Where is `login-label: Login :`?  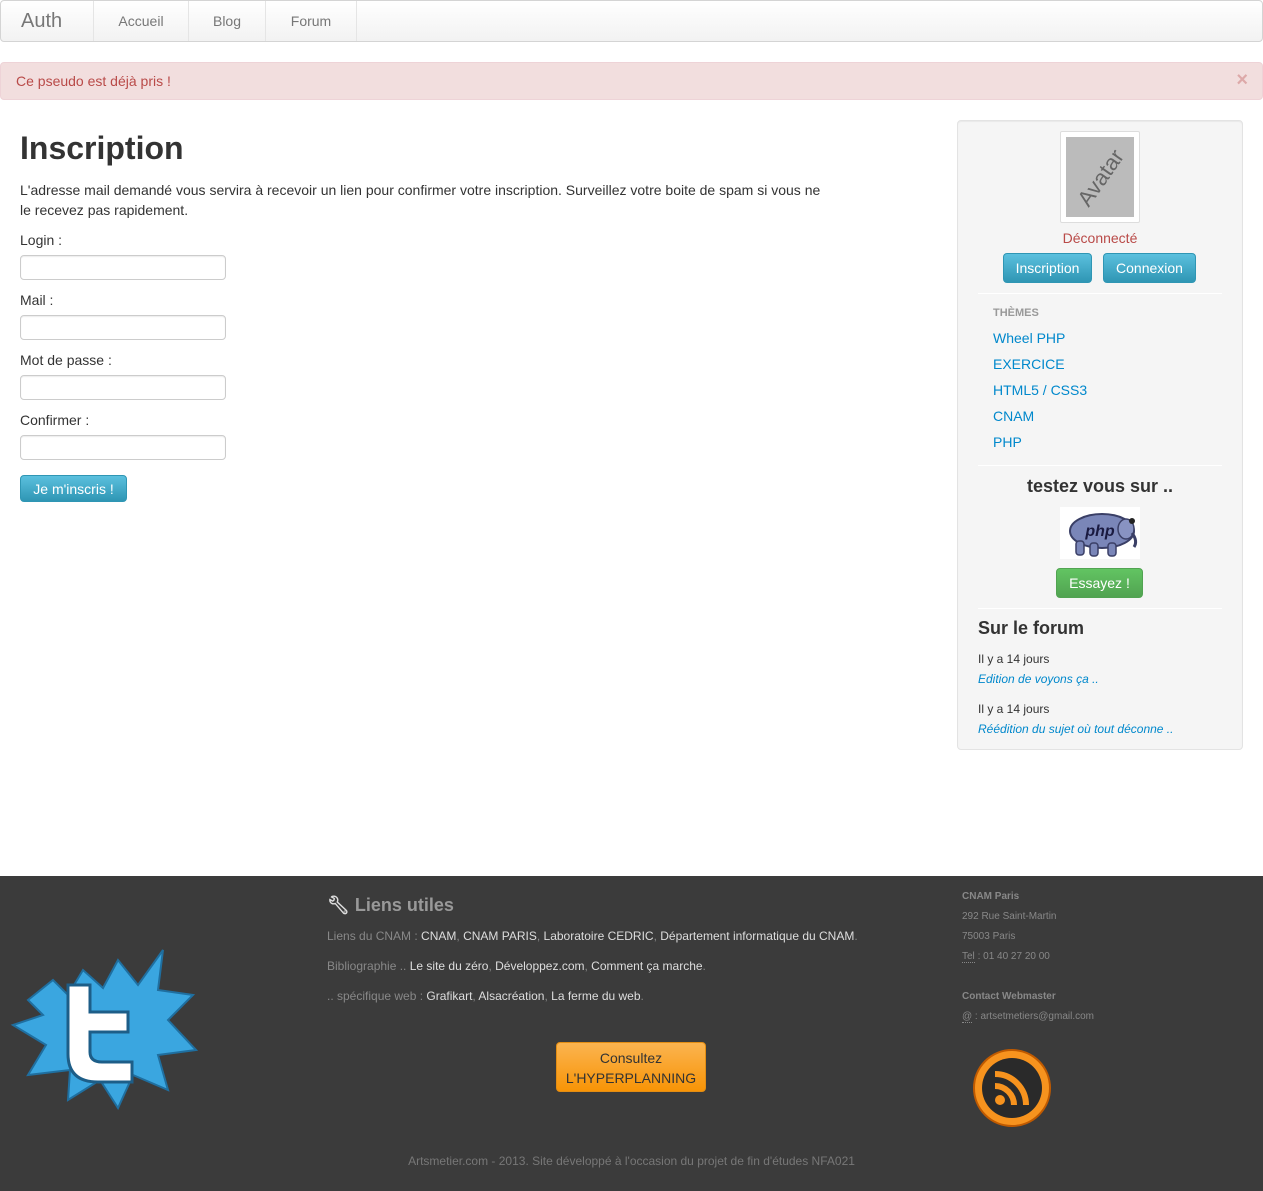 login-label: Login : is located at coordinates (41, 240).